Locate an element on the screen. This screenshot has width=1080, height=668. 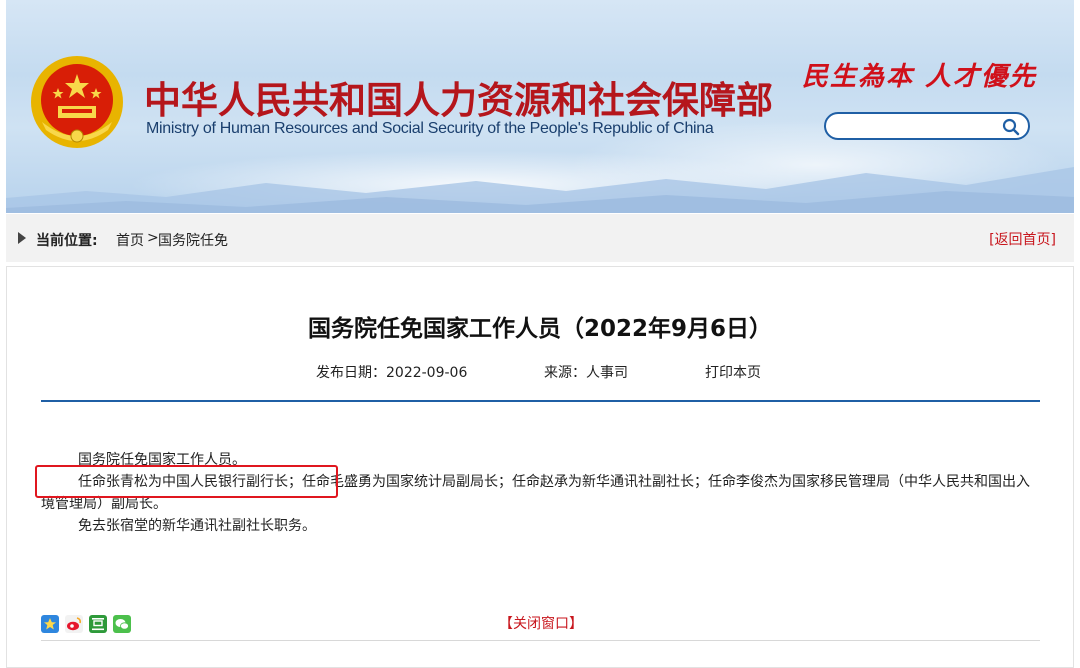
paragraph-text: 免去张宿堂的新华通讯社副社长职务。 is located at coordinates (197, 526).